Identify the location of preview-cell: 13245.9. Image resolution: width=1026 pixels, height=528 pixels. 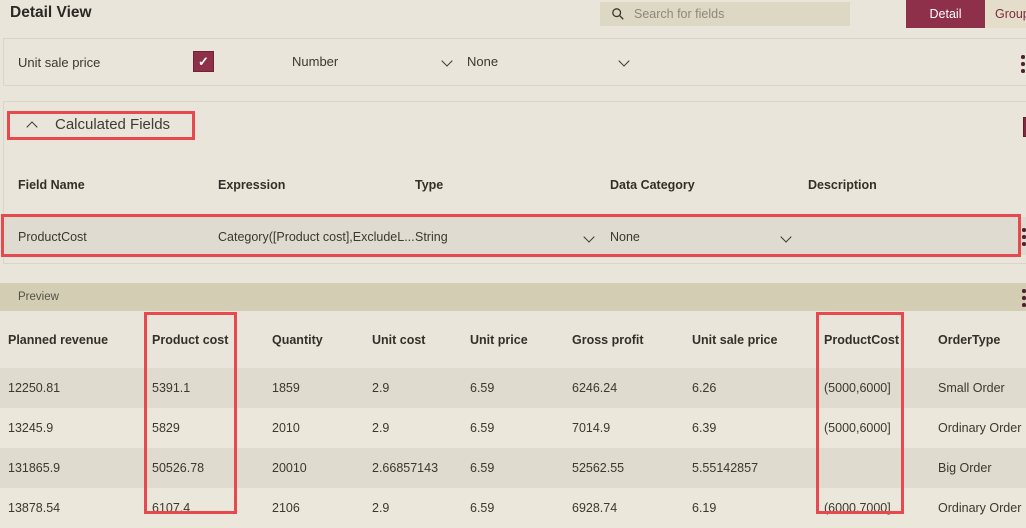
(31, 428).